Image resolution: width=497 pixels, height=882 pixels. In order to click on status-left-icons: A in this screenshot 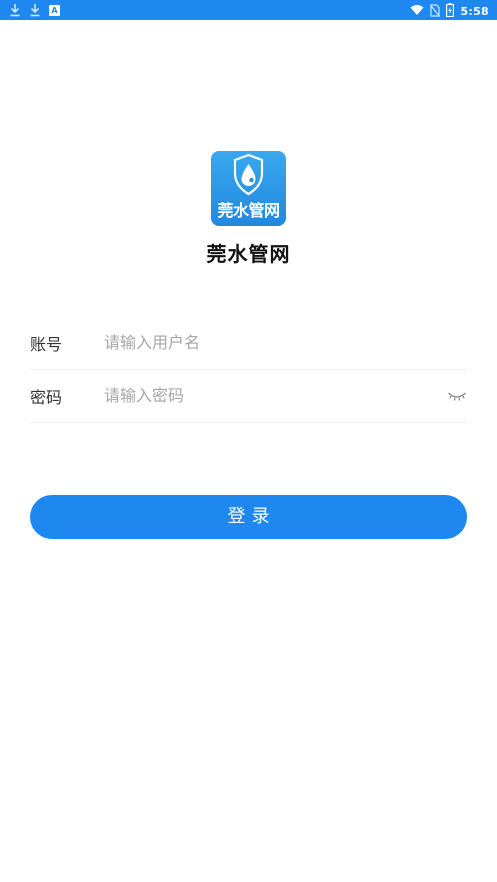, I will do `click(34, 10)`.